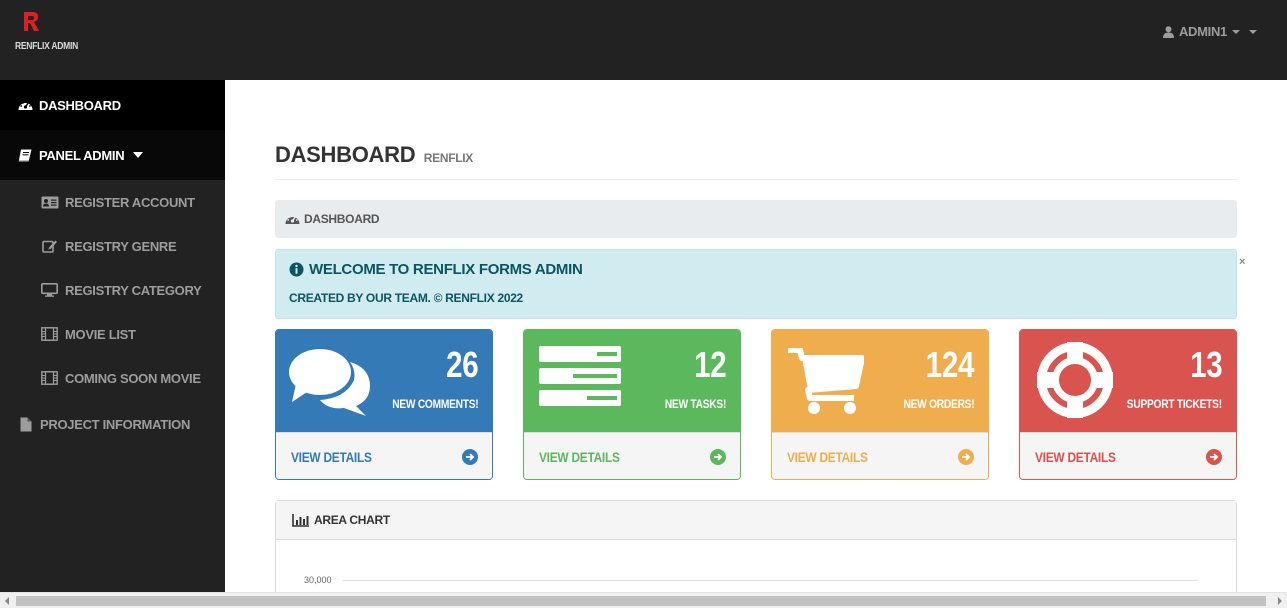 The width and height of the screenshot is (1287, 608). Describe the element at coordinates (949, 364) in the screenshot. I see `card-value: 124` at that location.